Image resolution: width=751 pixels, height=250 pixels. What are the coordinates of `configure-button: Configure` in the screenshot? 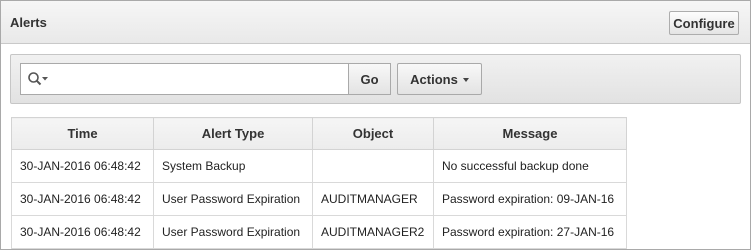 It's located at (704, 23).